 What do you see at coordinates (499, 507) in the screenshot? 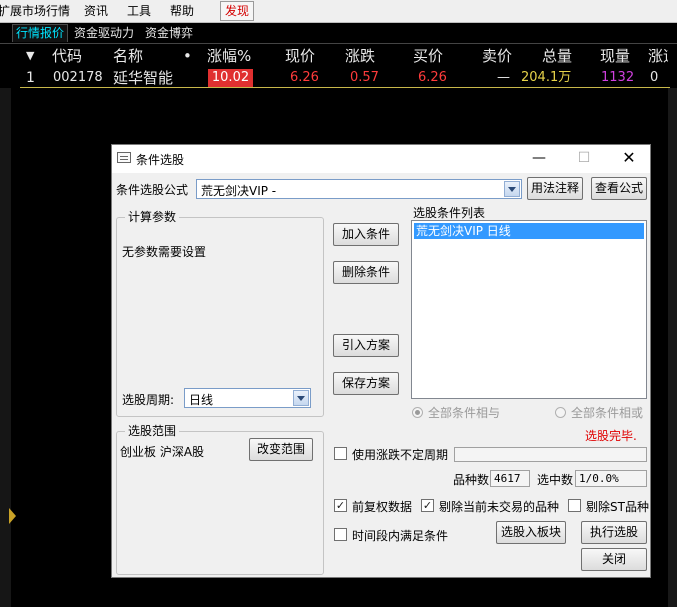
I see `exclude-inactive-label: 剔除当前未交易的品种` at bounding box center [499, 507].